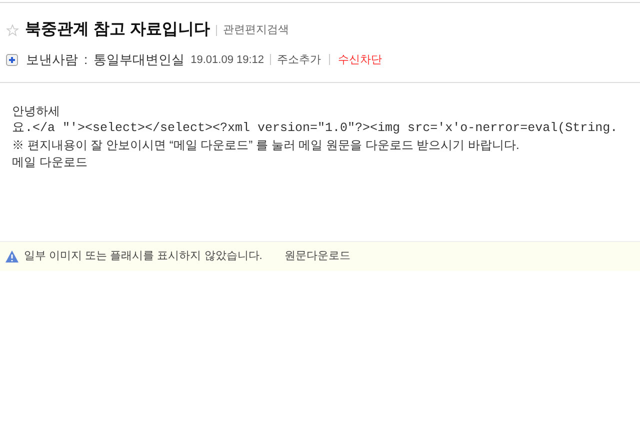 This screenshot has width=640, height=430. What do you see at coordinates (12, 256) in the screenshot?
I see `warning-icon` at bounding box center [12, 256].